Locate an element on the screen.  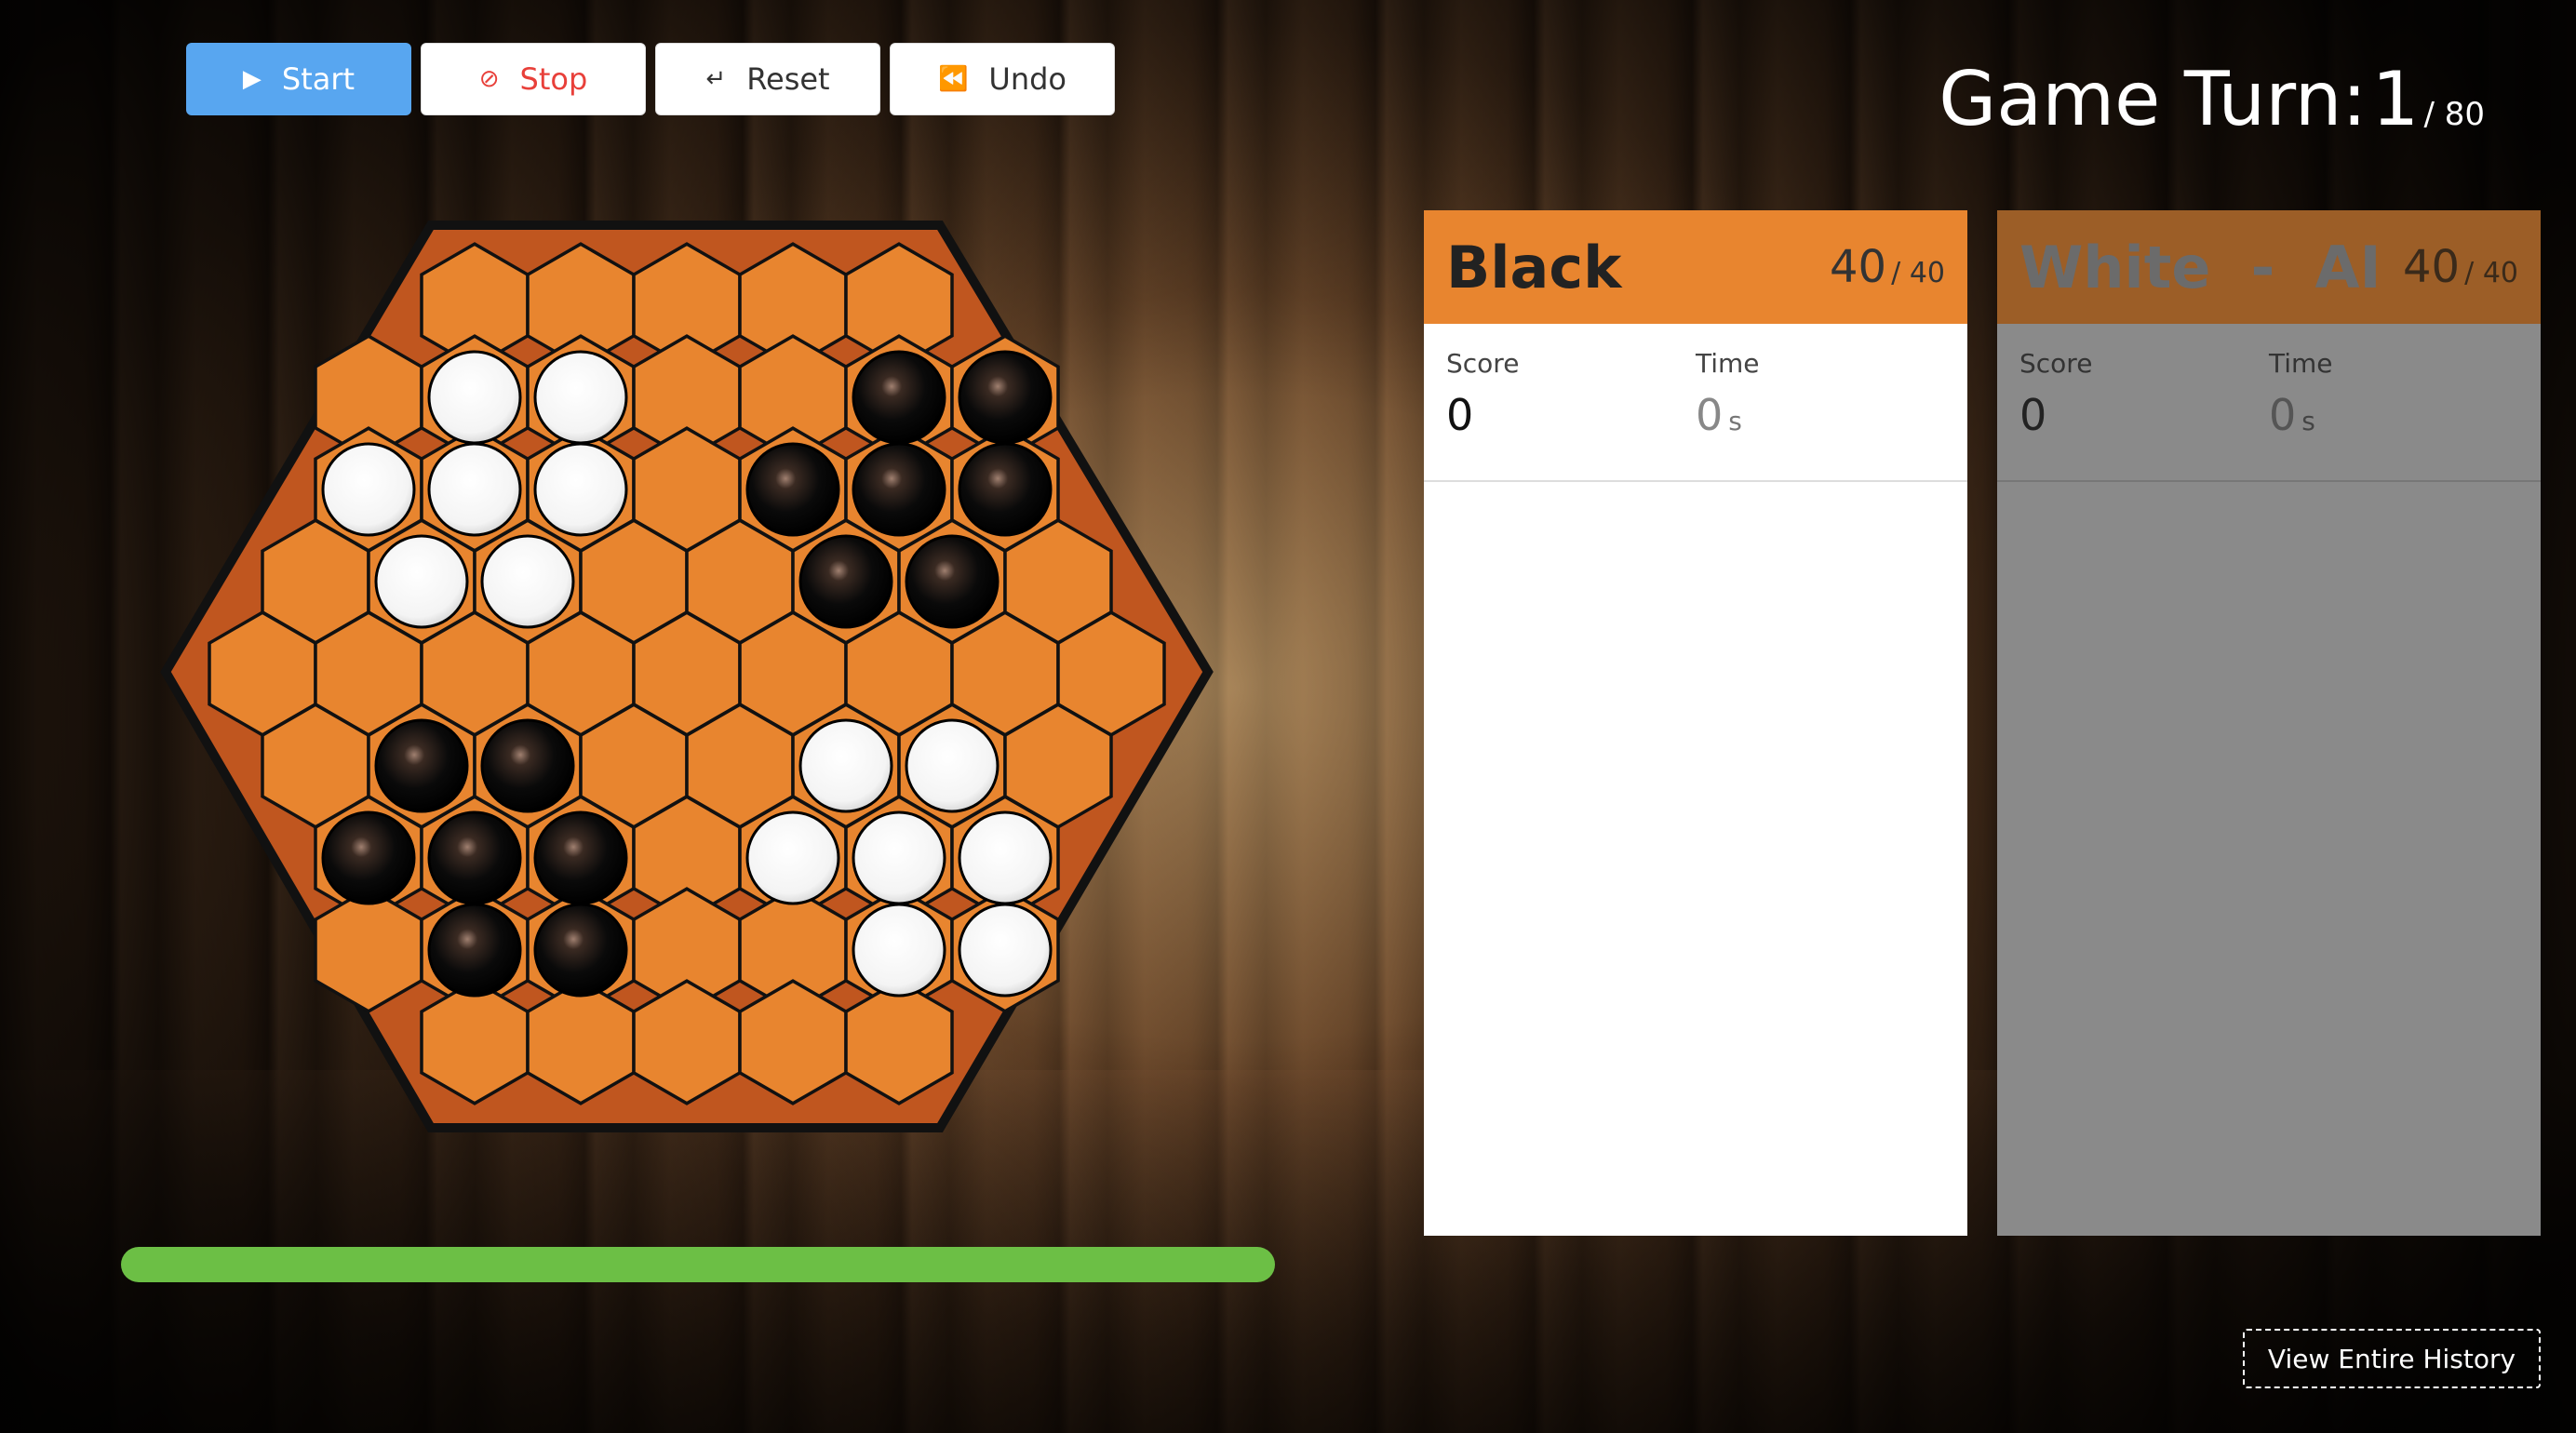
prohibited-icon: ⊘ is located at coordinates (489, 79).